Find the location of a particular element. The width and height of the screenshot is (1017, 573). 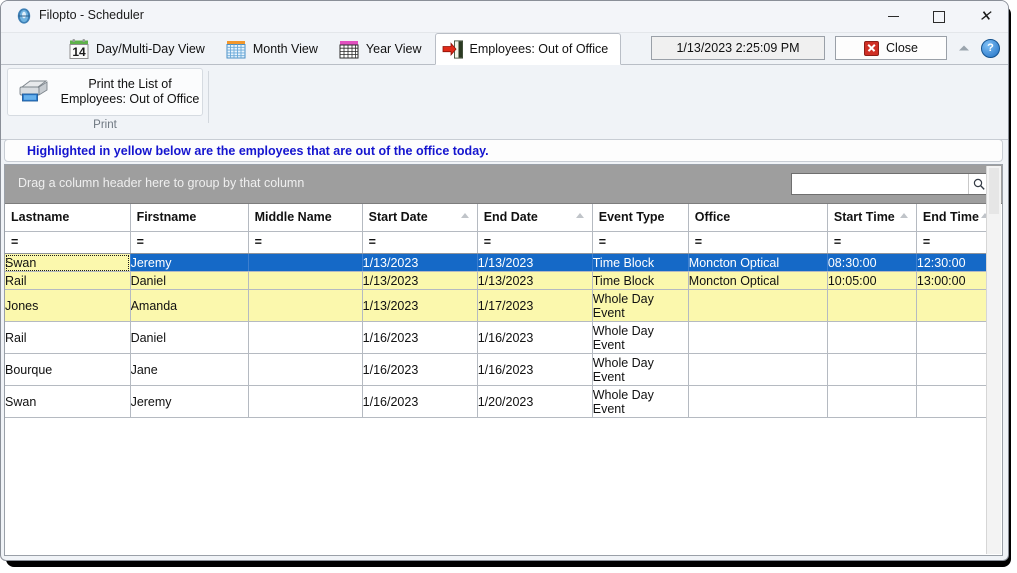

column-header-lastname: Lastname is located at coordinates (68, 218).